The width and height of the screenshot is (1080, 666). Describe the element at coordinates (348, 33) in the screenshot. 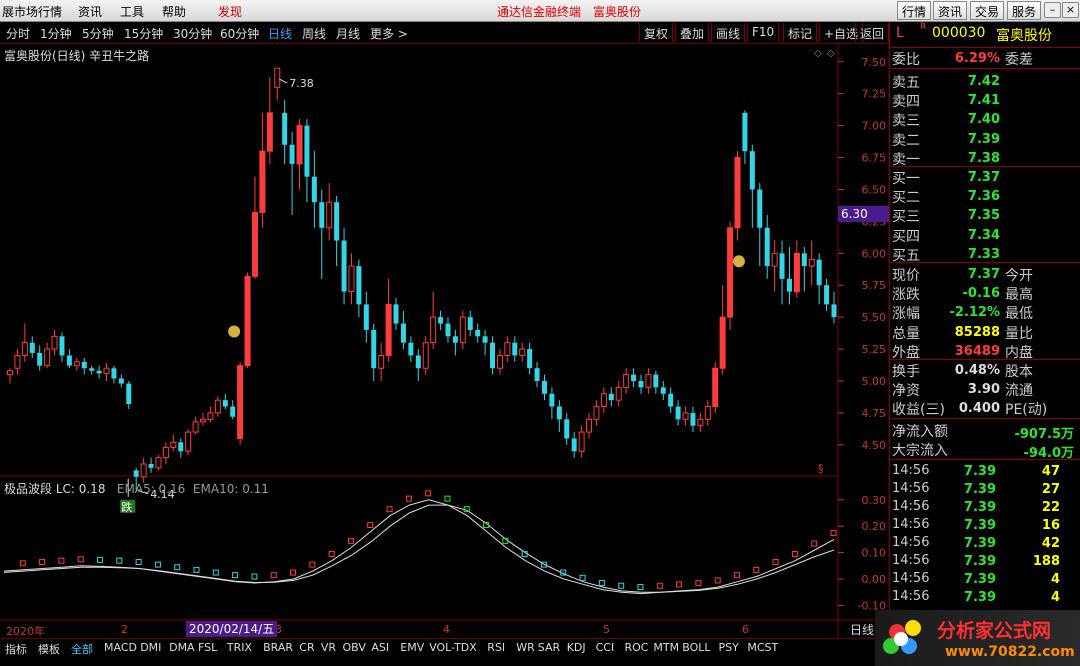

I see `period-monthly: 月线` at that location.